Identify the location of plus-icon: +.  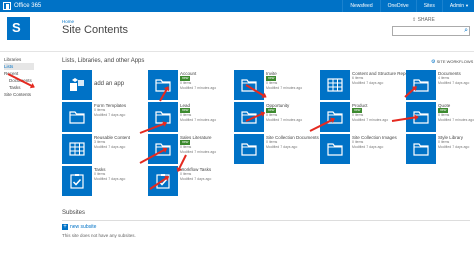
(65, 227).